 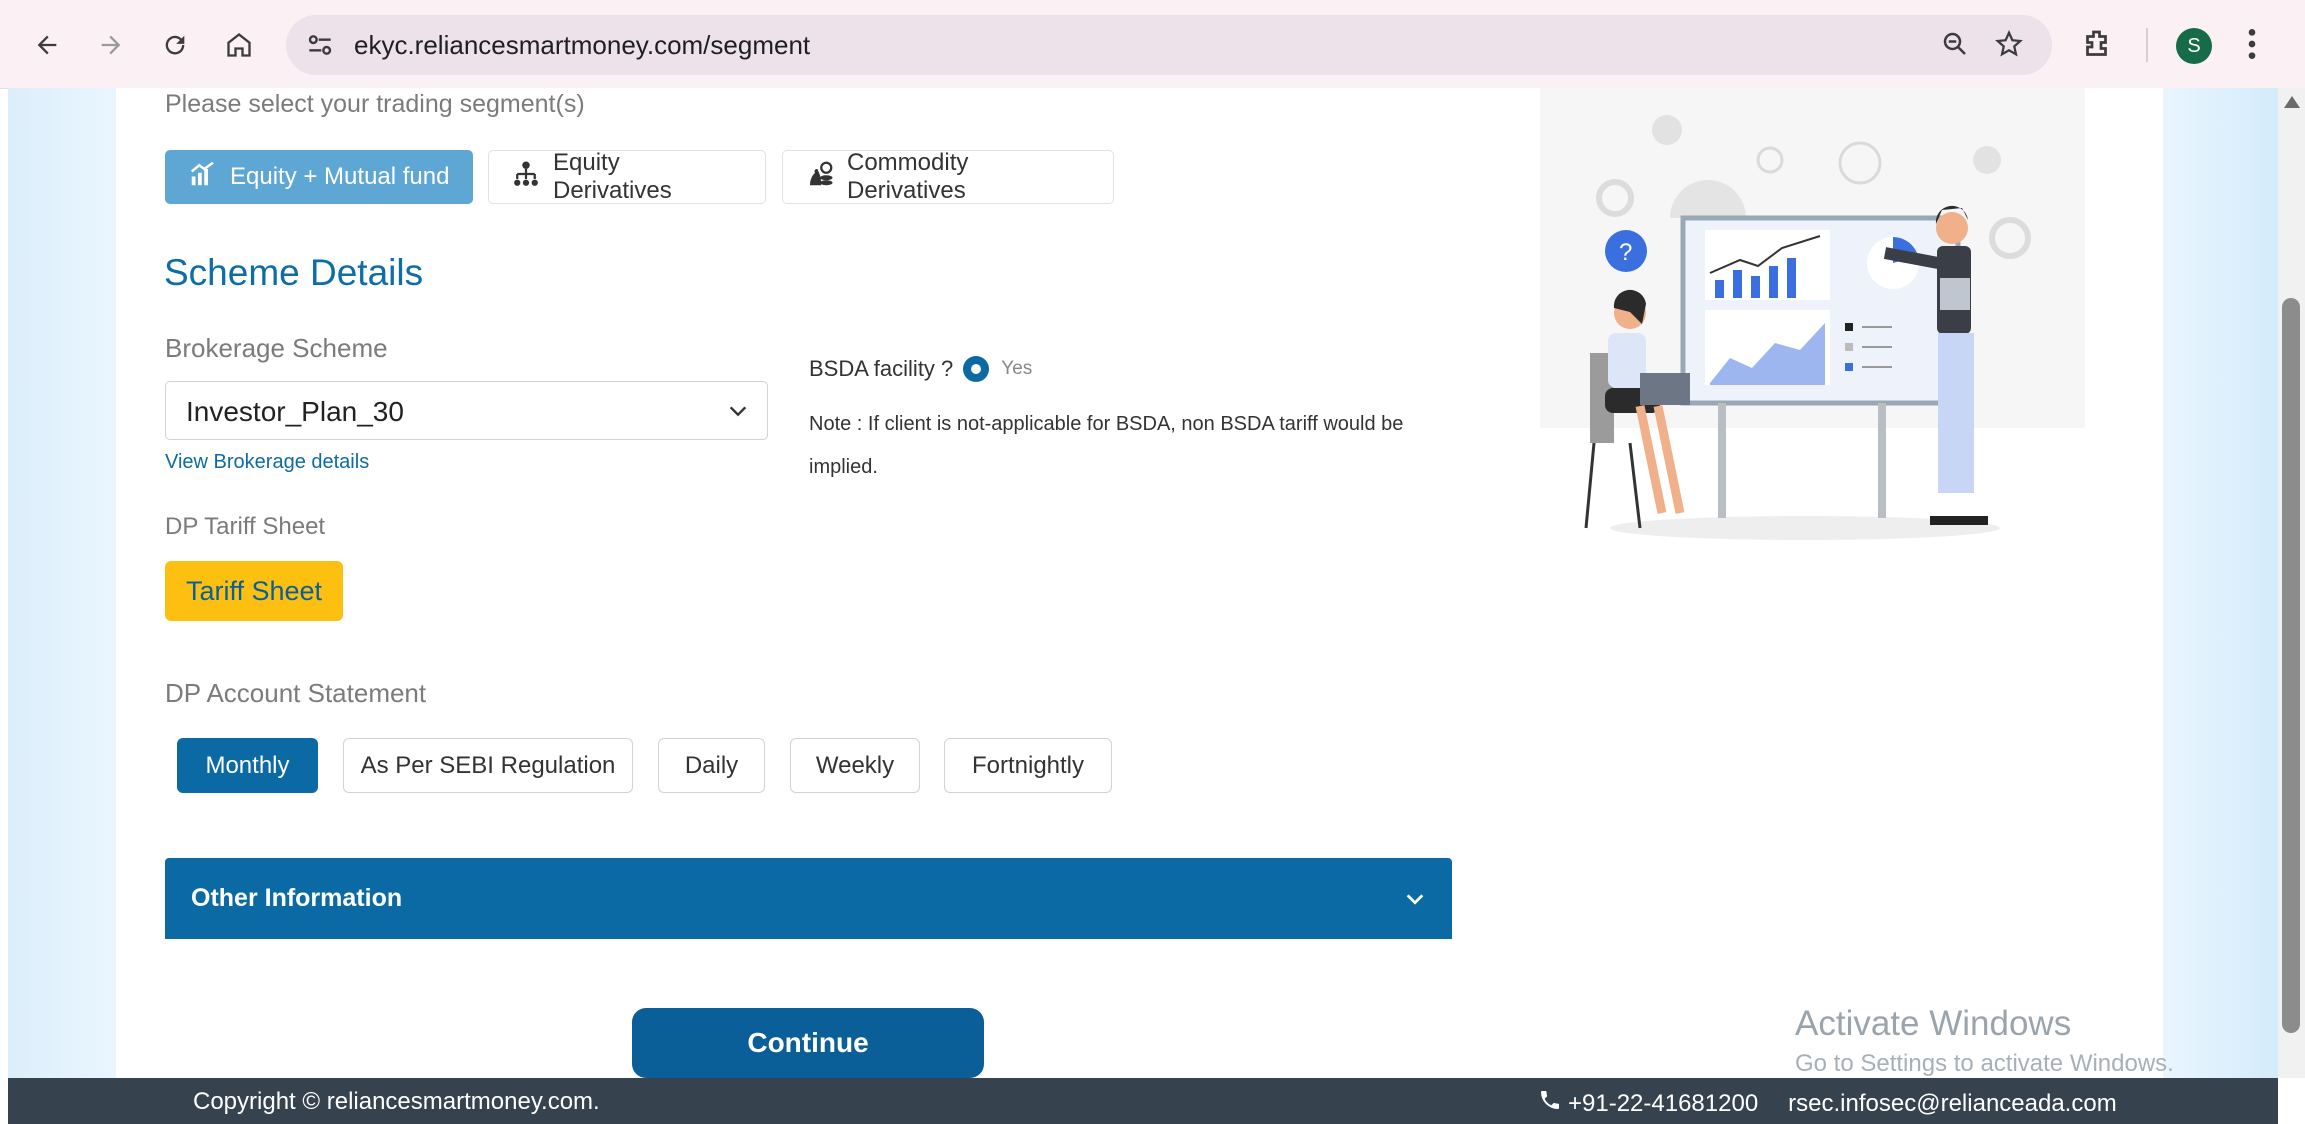 What do you see at coordinates (1984, 1063) in the screenshot?
I see `activate-windows-subtitle: Go to Settings to activate Windows.` at bounding box center [1984, 1063].